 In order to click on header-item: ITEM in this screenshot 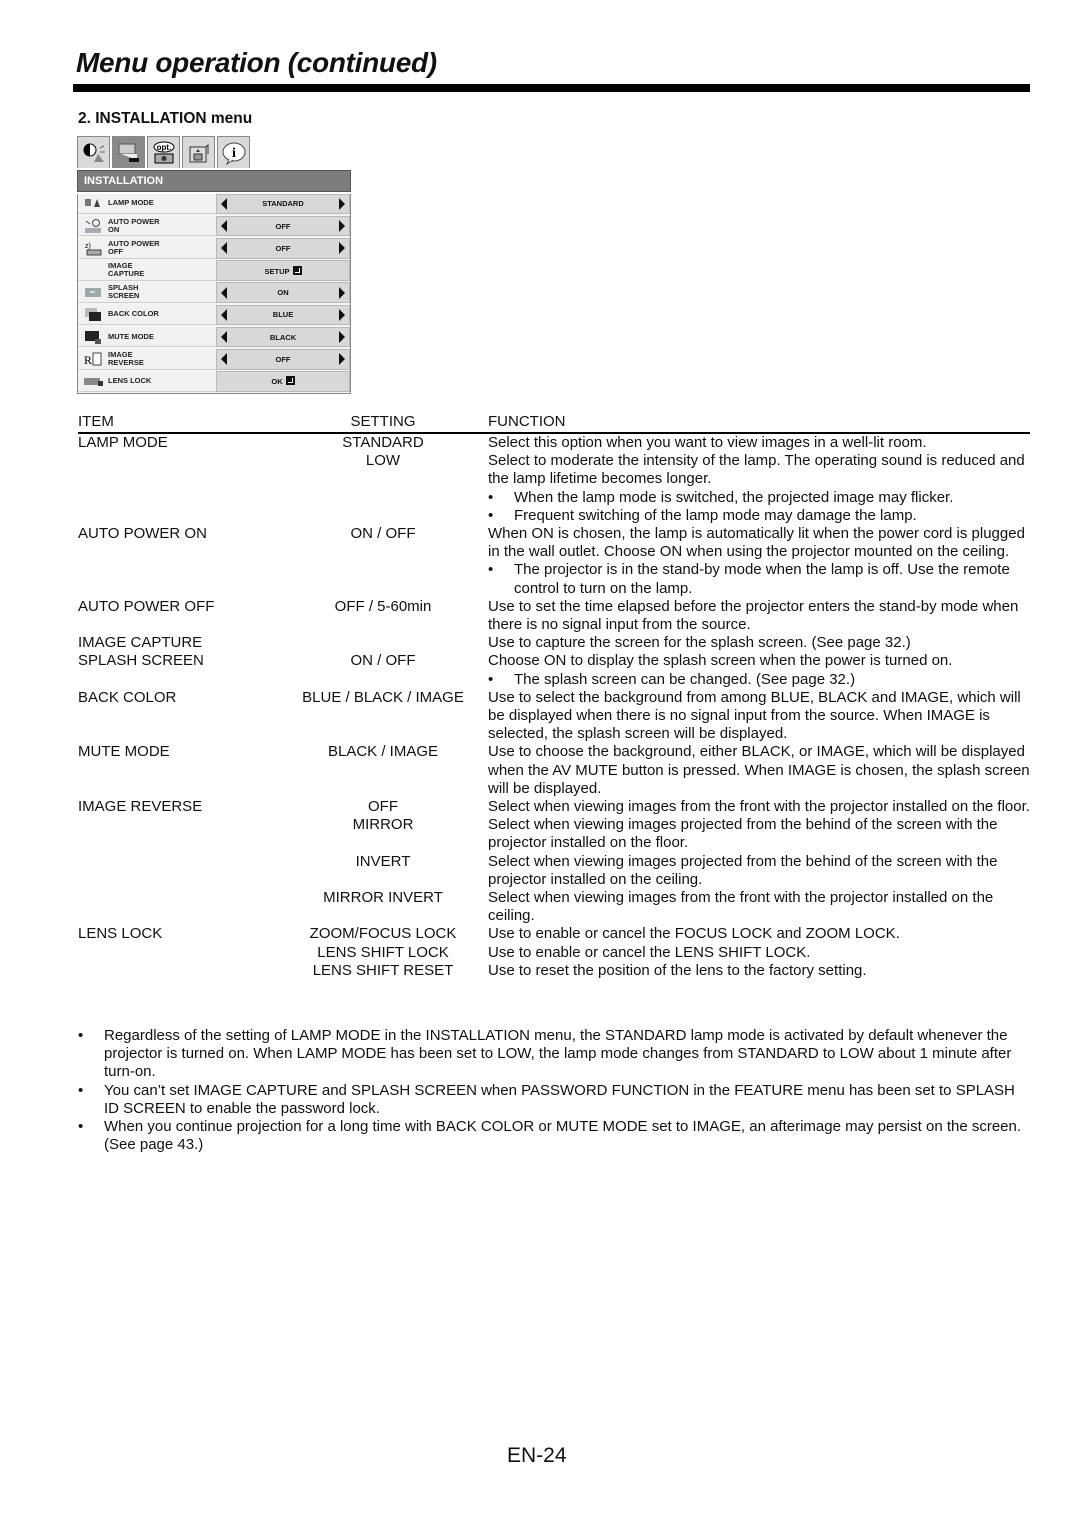, I will do `click(178, 423)`.